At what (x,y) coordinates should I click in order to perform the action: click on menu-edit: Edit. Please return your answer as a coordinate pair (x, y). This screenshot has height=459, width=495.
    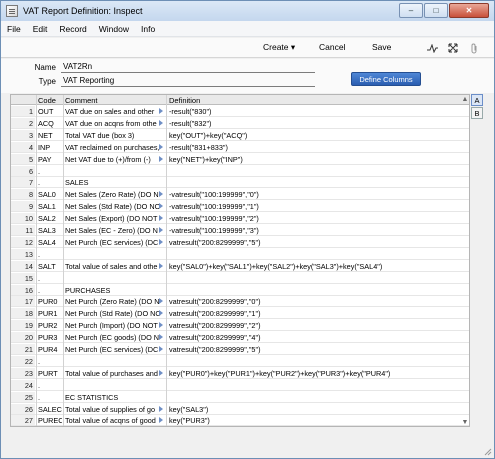
    Looking at the image, I should click on (40, 29).